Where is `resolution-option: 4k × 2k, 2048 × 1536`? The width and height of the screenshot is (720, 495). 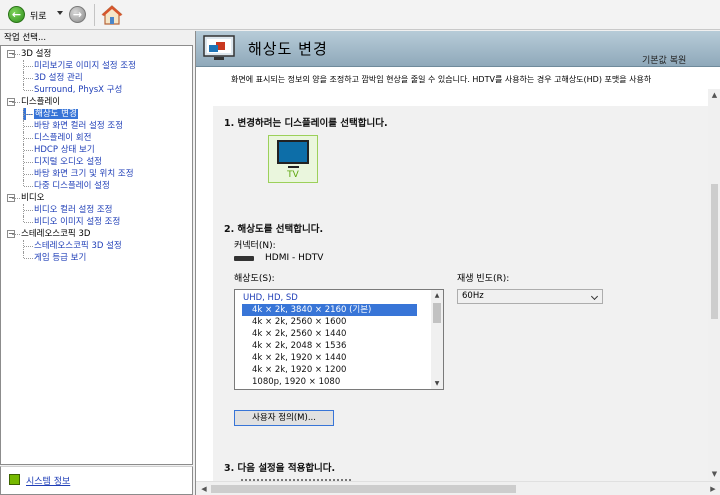
resolution-option: 4k × 2k, 2048 × 1536 is located at coordinates (333, 346).